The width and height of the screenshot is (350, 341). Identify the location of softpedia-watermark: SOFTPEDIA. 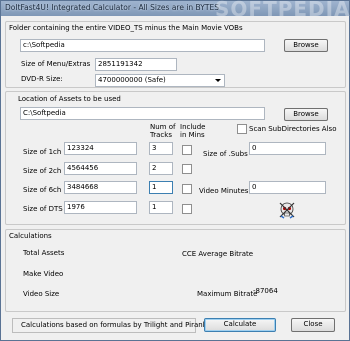
(282, 10).